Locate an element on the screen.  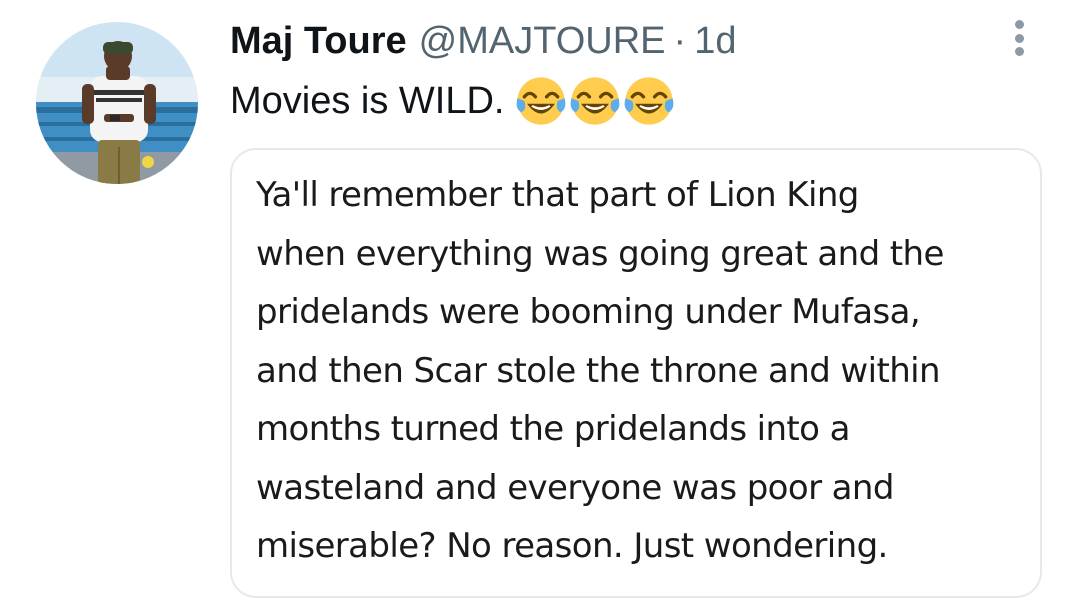
screenshot-line: wasteland and everyone was poor and is located at coordinates (575, 487).